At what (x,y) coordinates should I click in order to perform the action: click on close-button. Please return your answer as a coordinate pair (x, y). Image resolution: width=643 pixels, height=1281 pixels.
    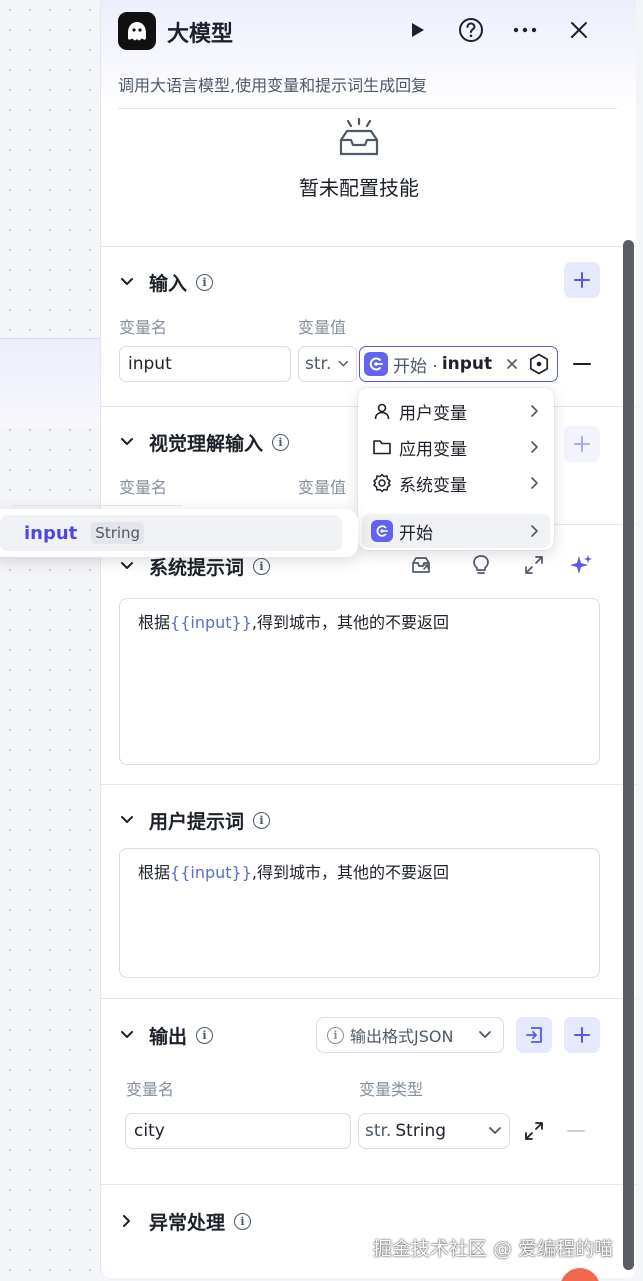
    Looking at the image, I should click on (579, 30).